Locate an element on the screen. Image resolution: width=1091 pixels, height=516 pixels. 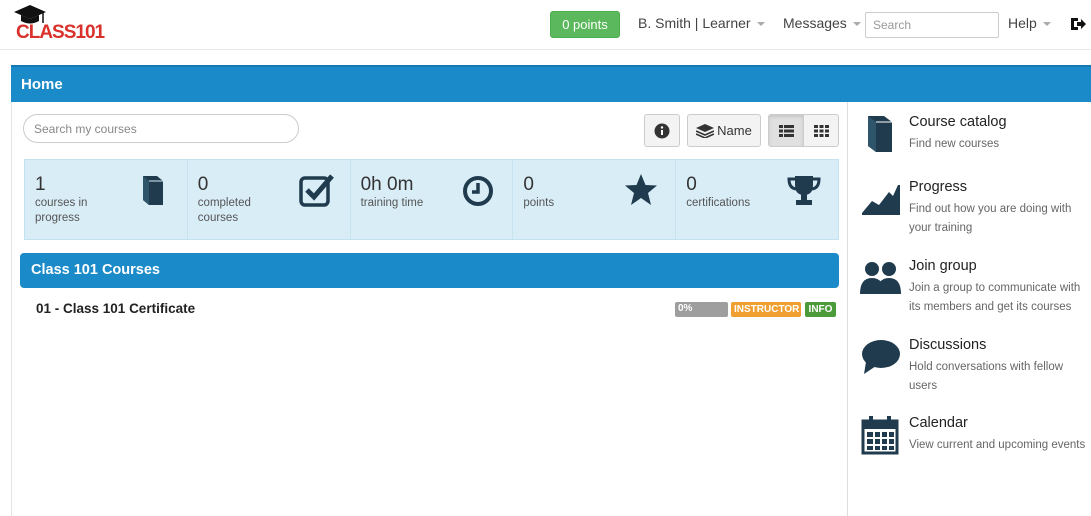
stat-value: 1 is located at coordinates (40, 184).